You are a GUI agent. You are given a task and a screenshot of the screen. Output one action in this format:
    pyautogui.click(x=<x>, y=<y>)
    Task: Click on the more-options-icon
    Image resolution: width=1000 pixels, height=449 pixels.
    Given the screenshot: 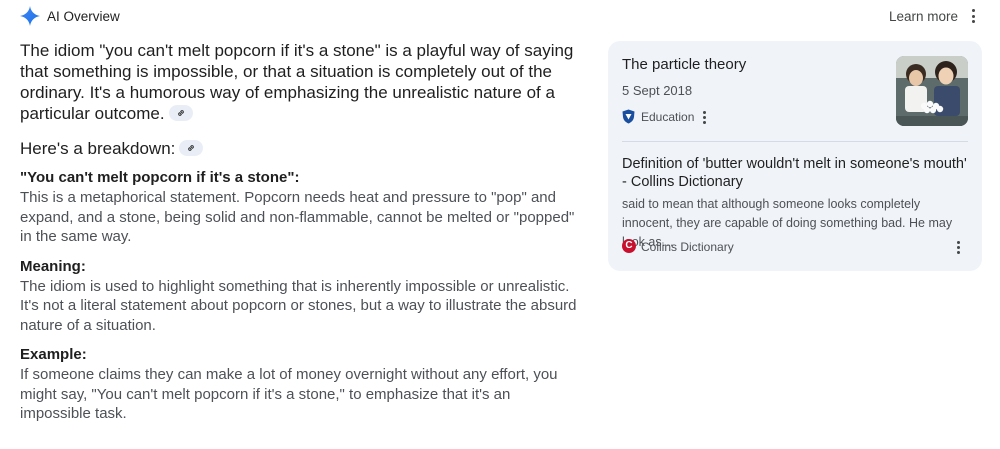 What is the action you would take?
    pyautogui.click(x=973, y=18)
    